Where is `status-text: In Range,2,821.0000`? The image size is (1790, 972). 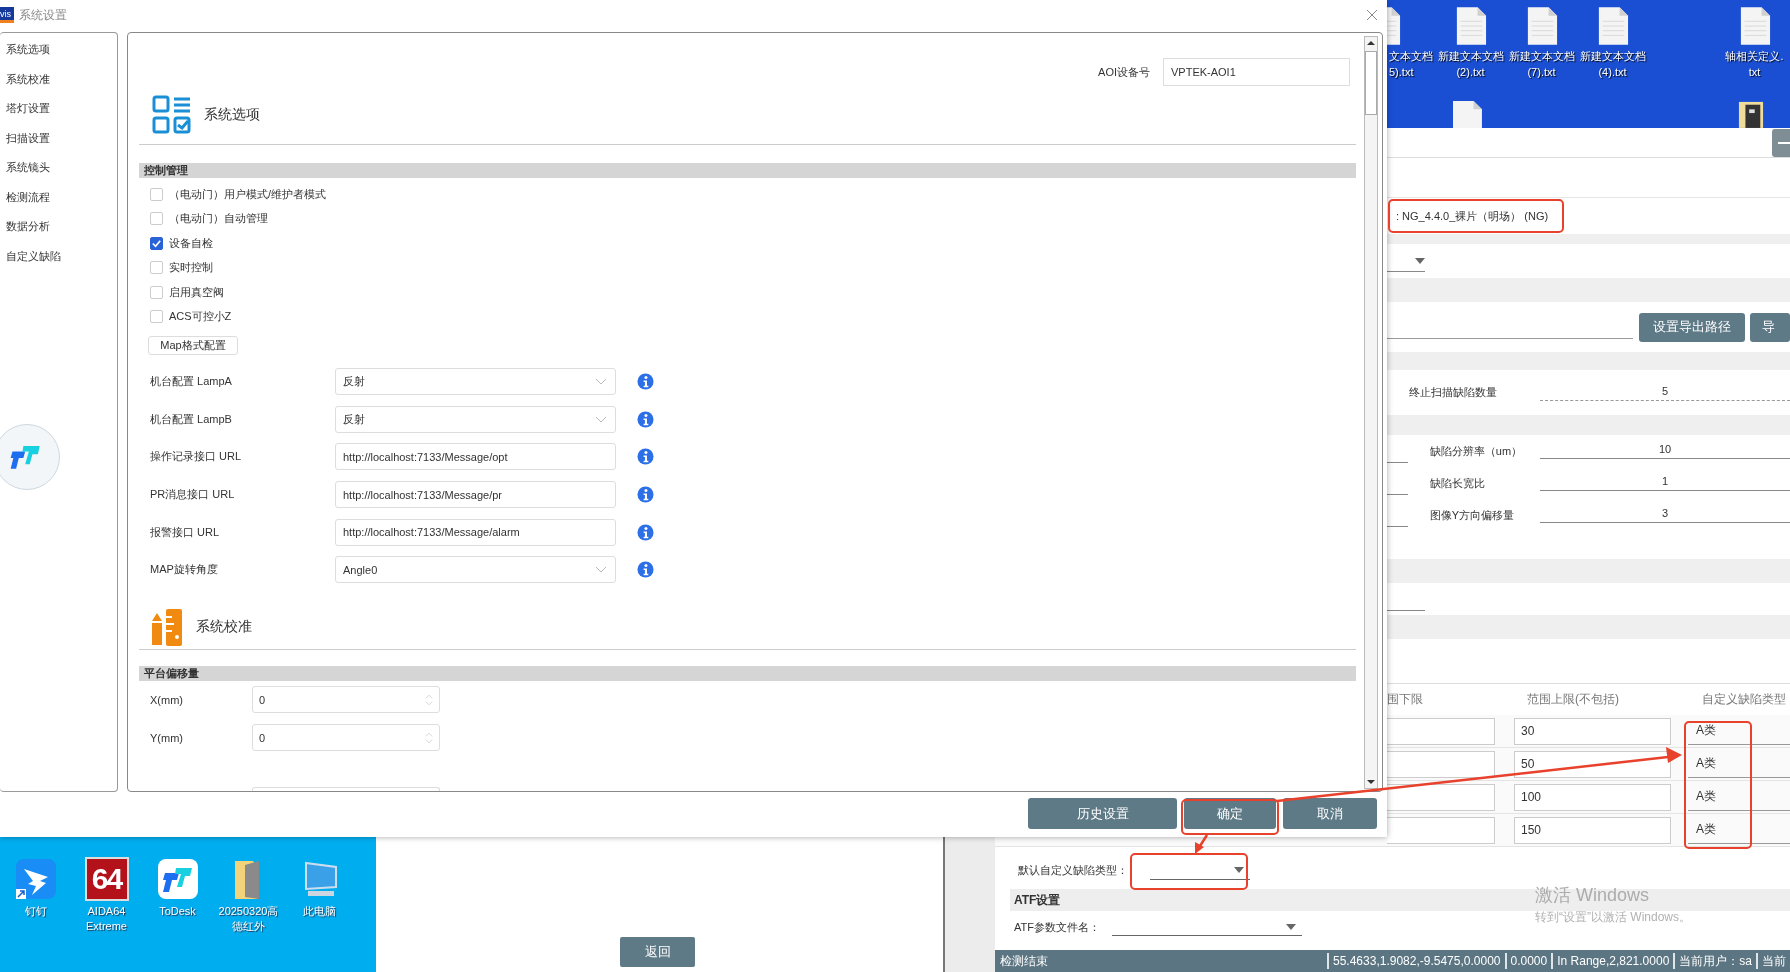
status-text: In Range,2,821.0000 is located at coordinates (1612, 961).